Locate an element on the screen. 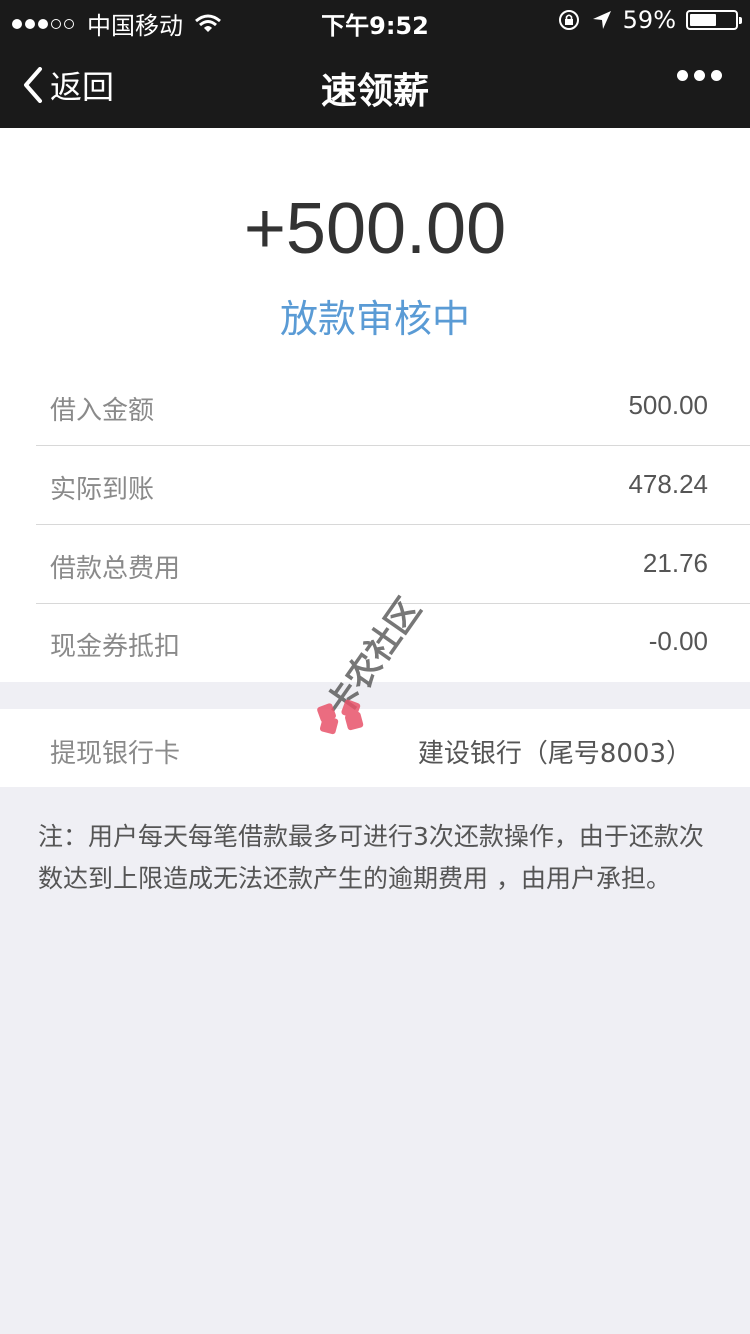 Image resolution: width=750 pixels, height=1334 pixels. detail-row-borrowed: 借入金额 500.00 is located at coordinates (393, 407).